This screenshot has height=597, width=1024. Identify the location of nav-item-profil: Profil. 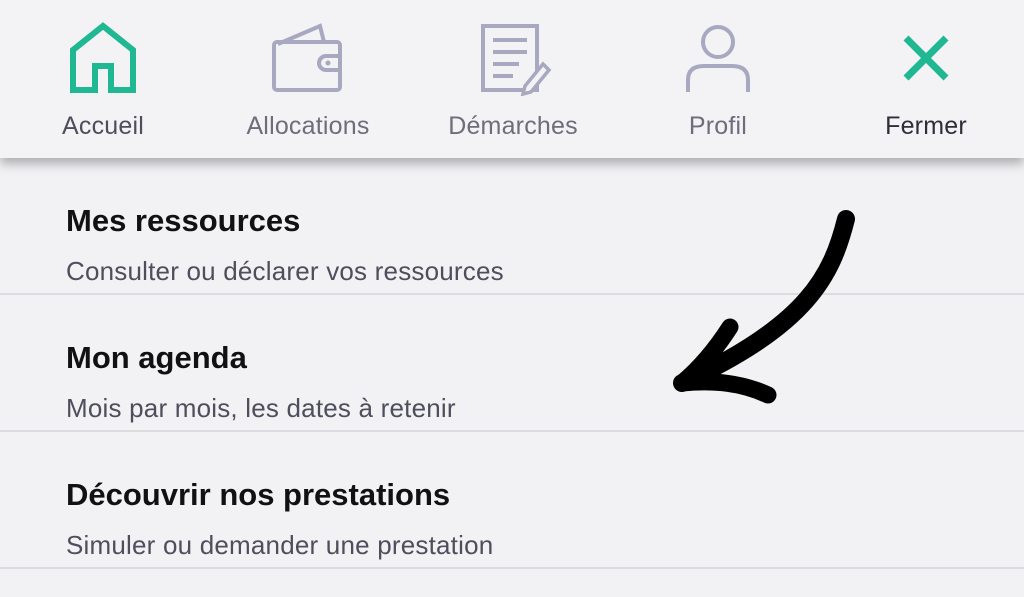
(718, 79).